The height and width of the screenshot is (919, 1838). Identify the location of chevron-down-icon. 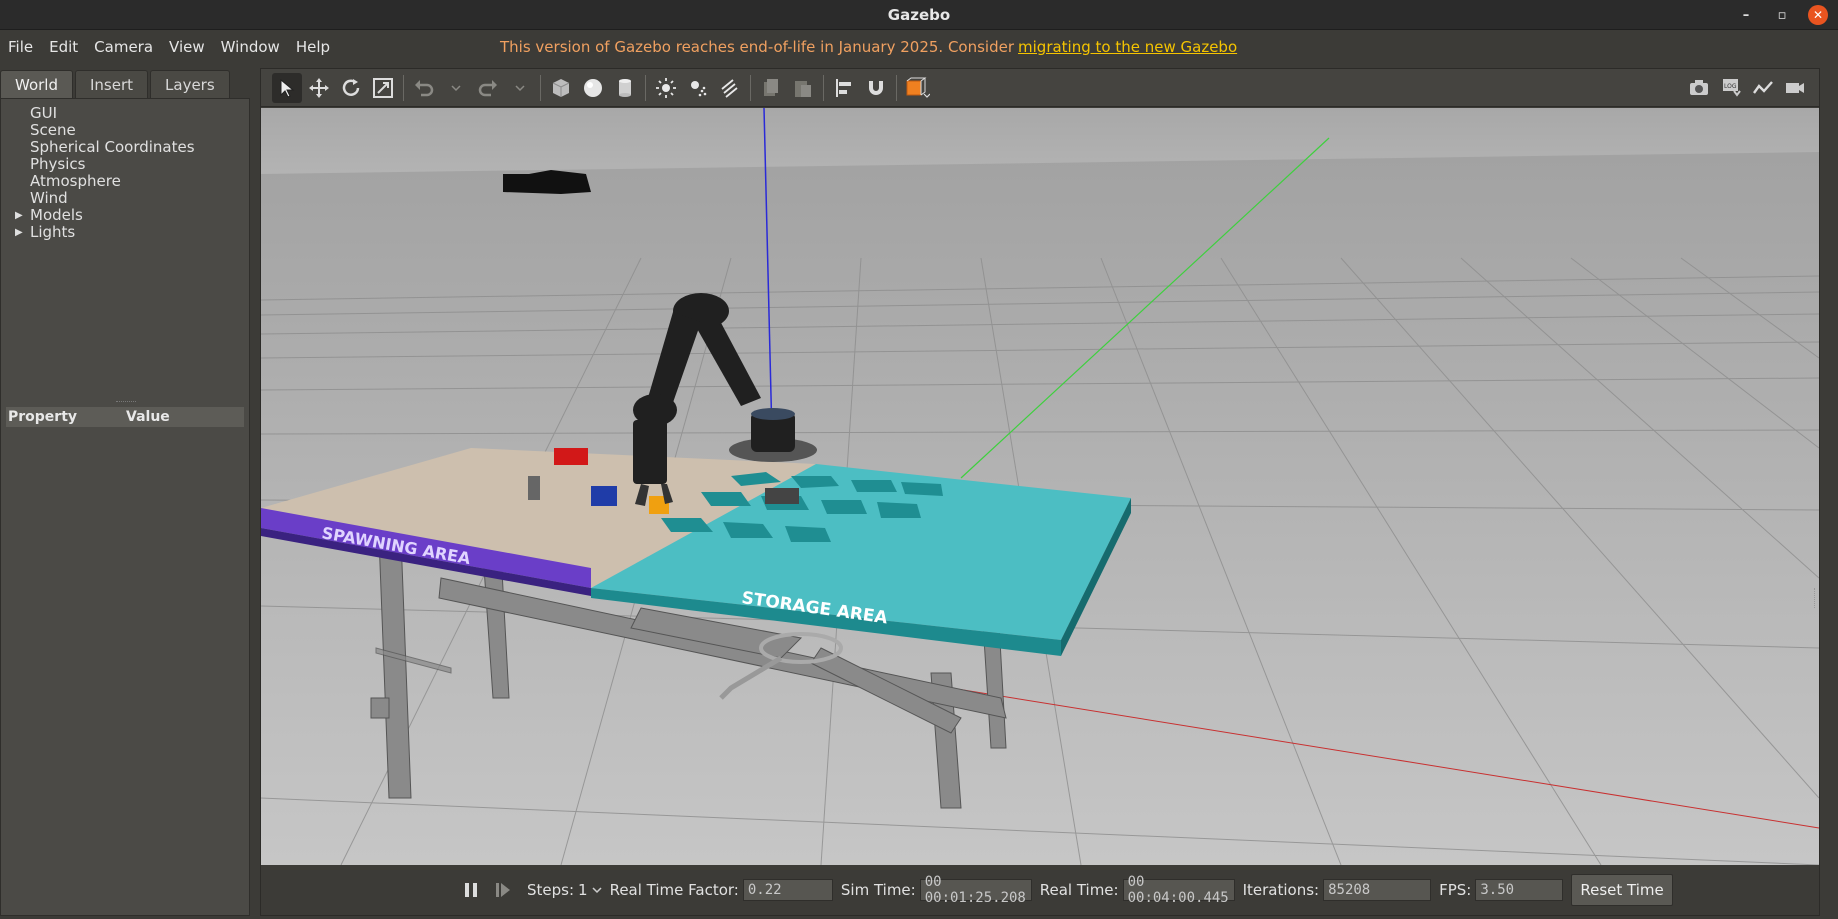
(597, 890).